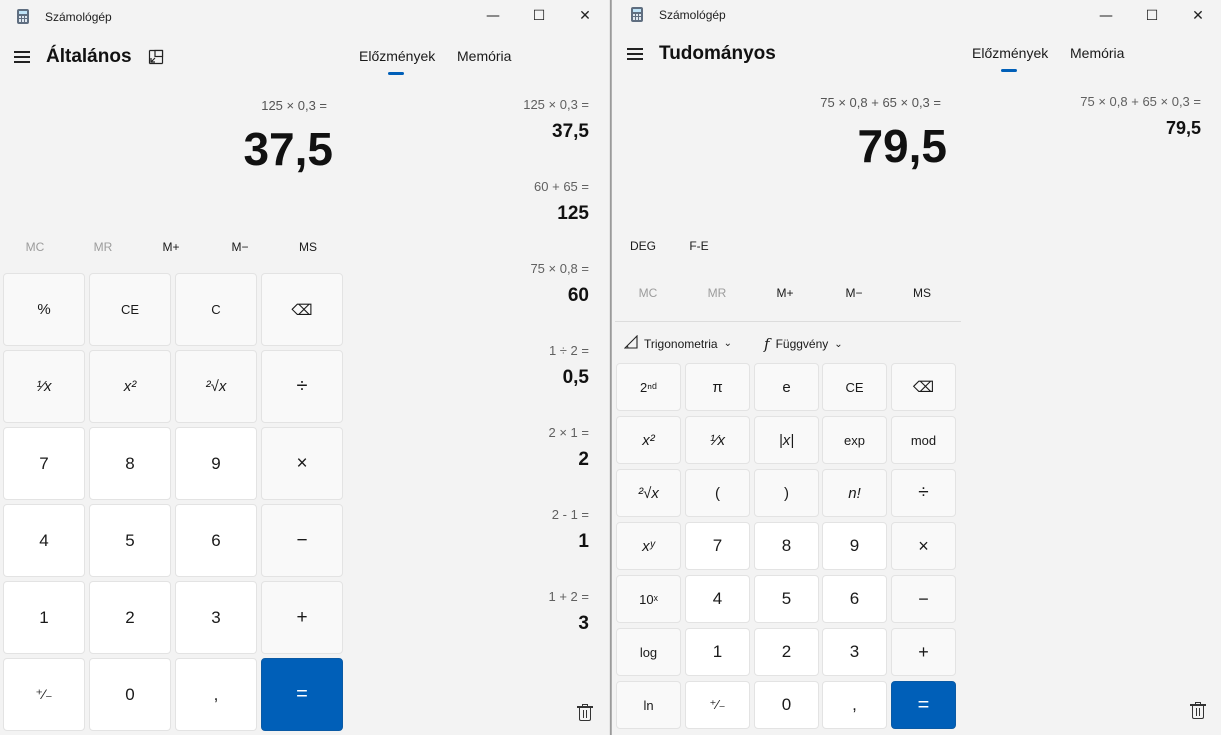 This screenshot has width=1221, height=735. I want to click on close-icon: ✕, so click(1198, 16).